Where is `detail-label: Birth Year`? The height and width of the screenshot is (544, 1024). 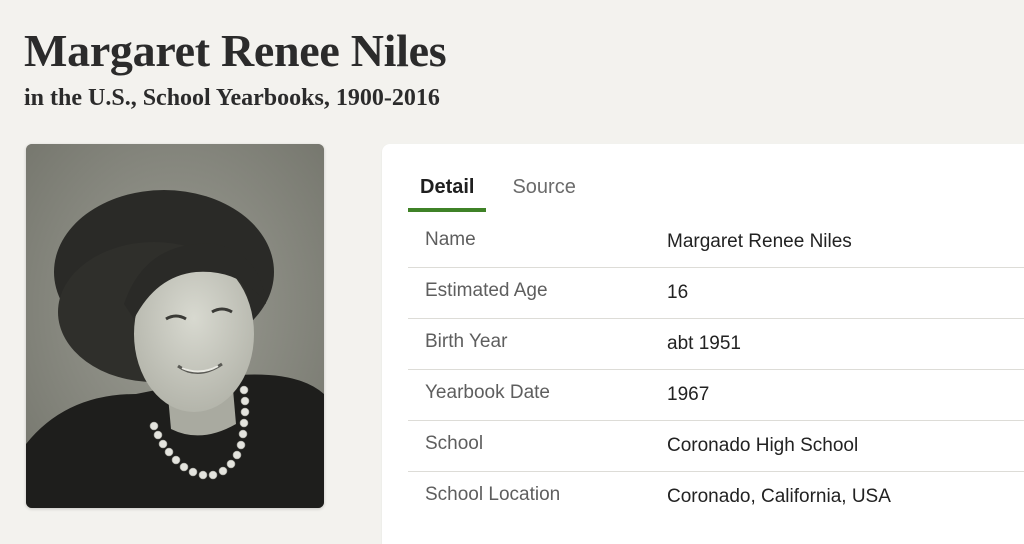
detail-label: Birth Year is located at coordinates (466, 341).